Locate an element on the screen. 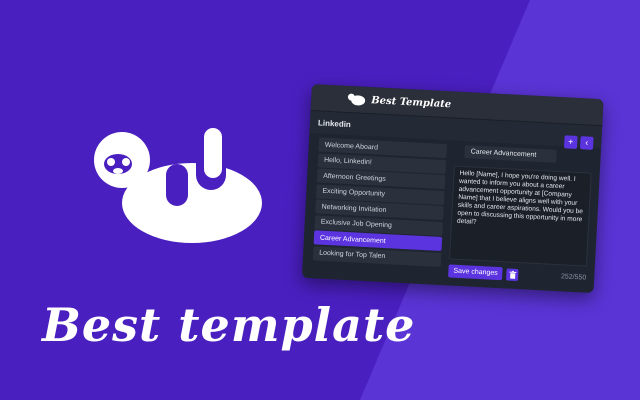 The image size is (640, 400). template-name-field: Career Advancement is located at coordinates (510, 154).